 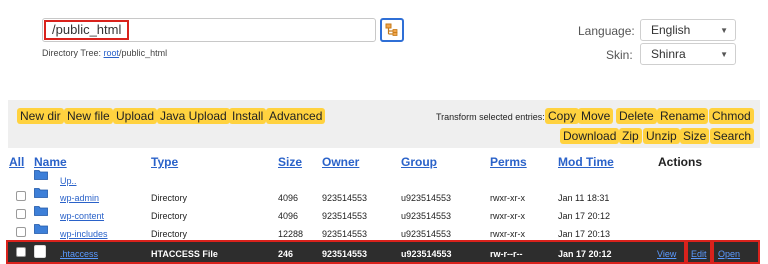 What do you see at coordinates (590, 136) in the screenshot?
I see `download-button: Download` at bounding box center [590, 136].